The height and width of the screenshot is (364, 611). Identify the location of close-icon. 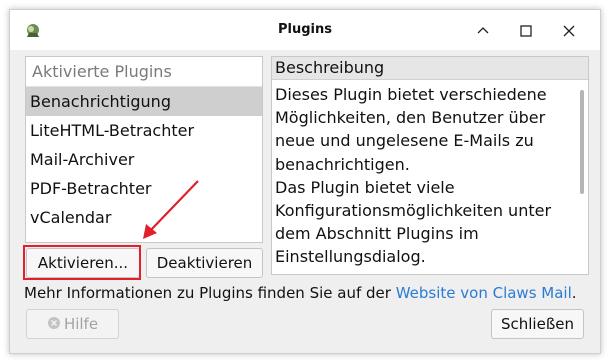
(569, 31).